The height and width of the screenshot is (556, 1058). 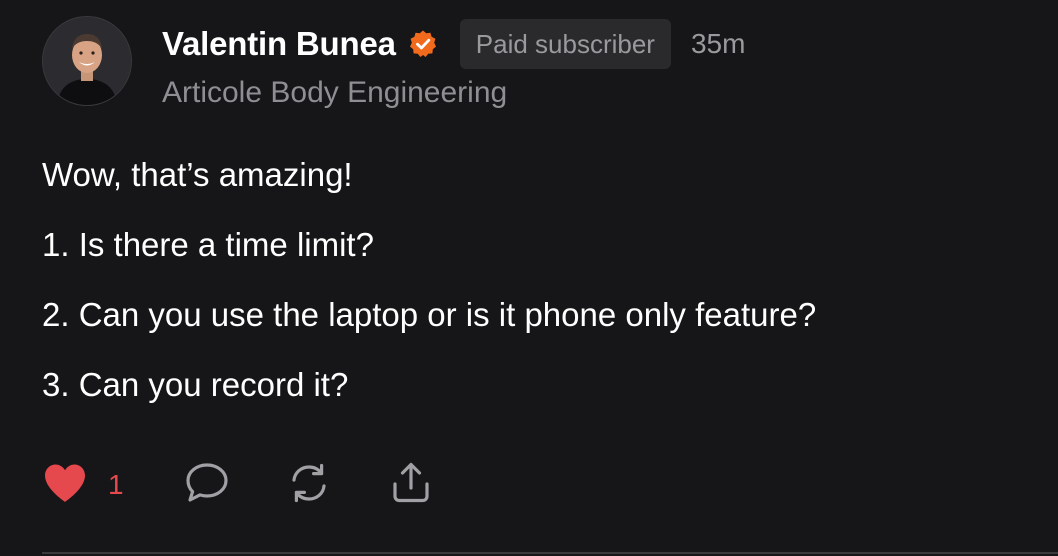 I want to click on author-name: Valentin Bunea, so click(x=279, y=44).